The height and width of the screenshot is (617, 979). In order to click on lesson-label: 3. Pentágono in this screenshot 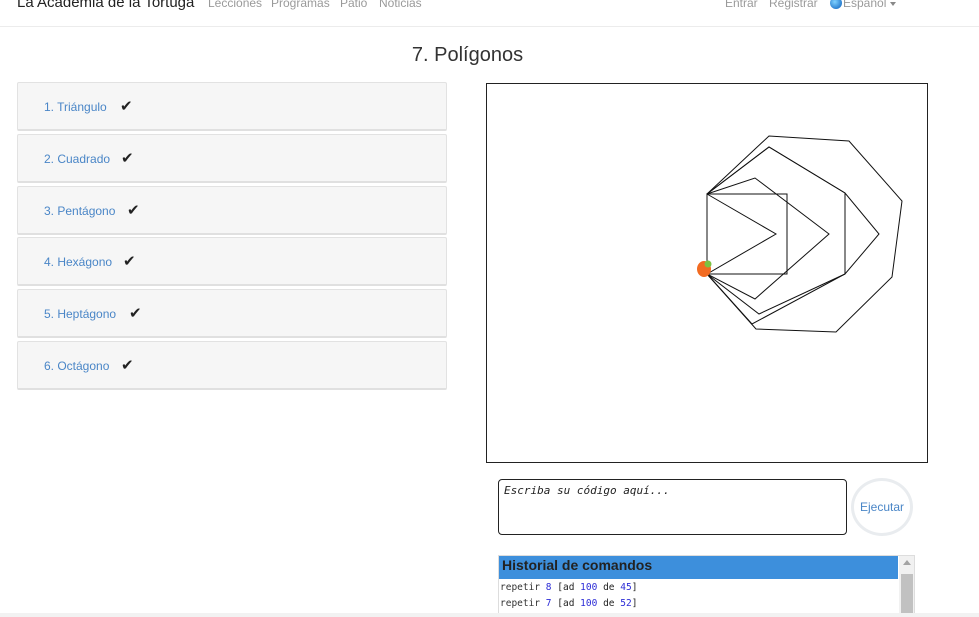, I will do `click(79, 211)`.